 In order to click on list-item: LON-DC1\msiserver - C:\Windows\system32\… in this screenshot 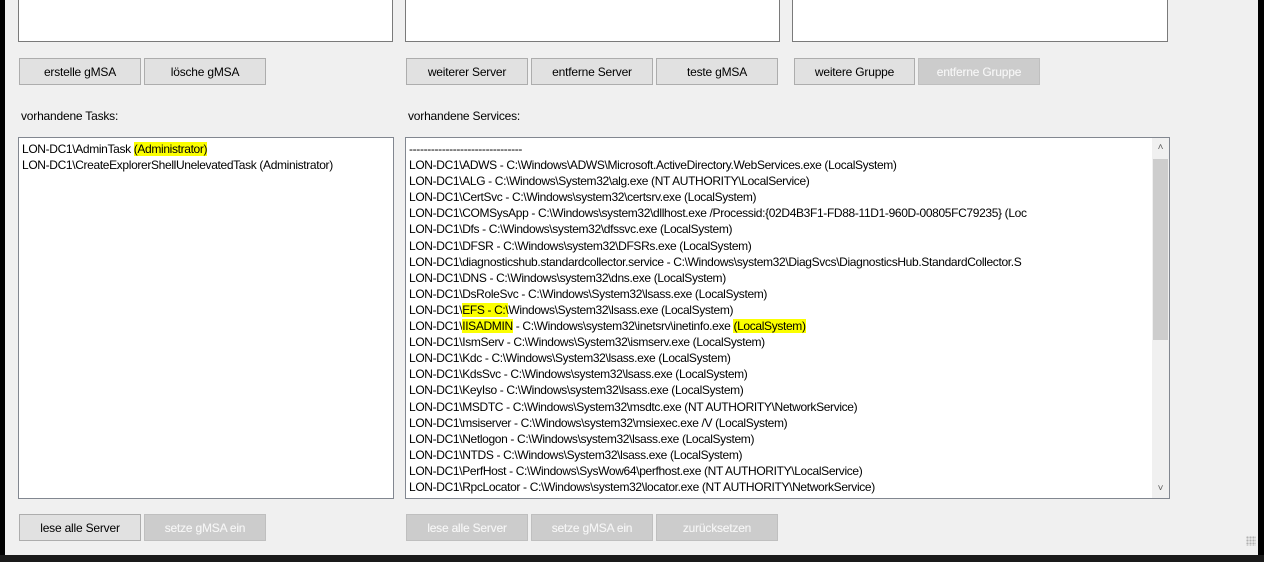, I will do `click(778, 423)`.